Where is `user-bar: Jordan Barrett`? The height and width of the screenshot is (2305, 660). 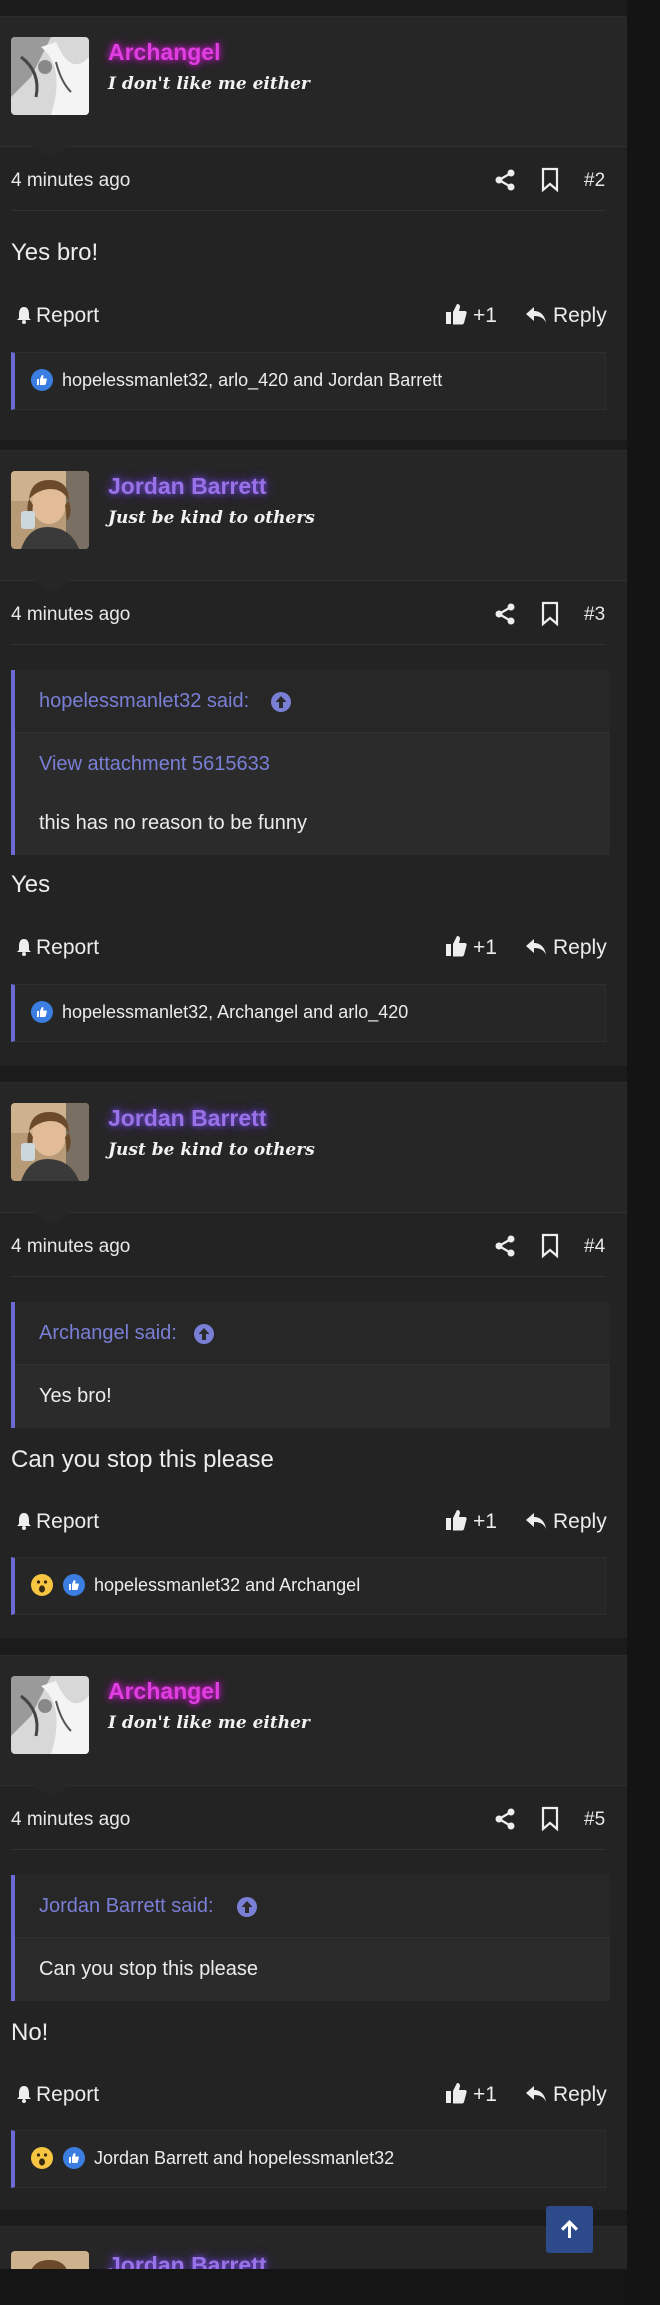 user-bar: Jordan Barrett is located at coordinates (313, 2248).